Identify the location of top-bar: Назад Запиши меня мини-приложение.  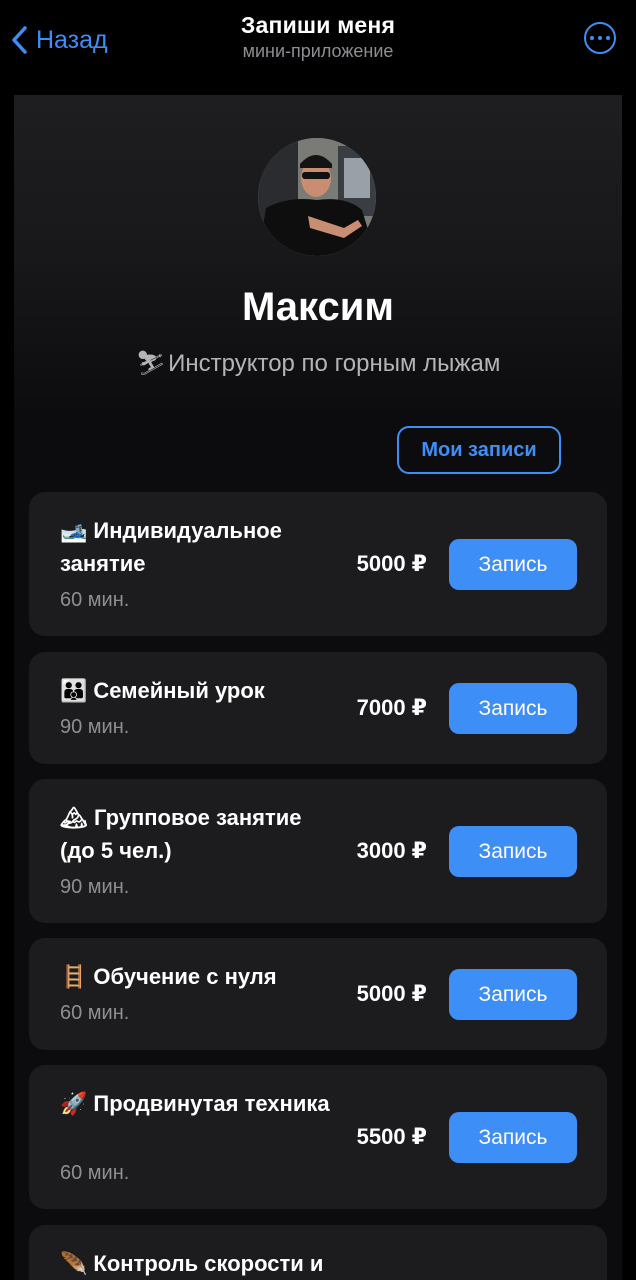
(318, 40).